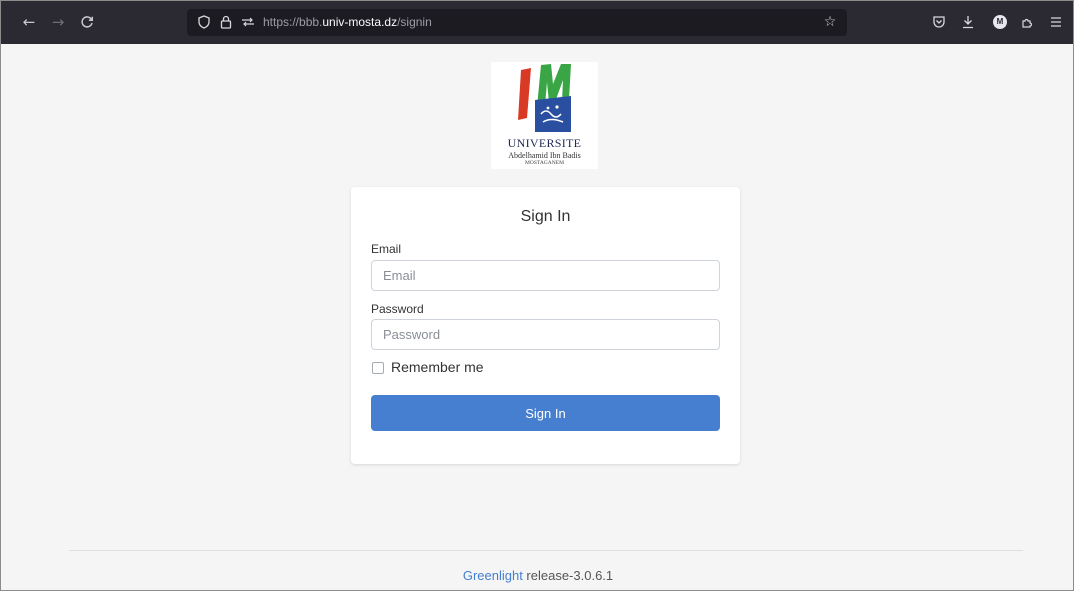 The image size is (1074, 591). I want to click on footer: Greenlight release-3.0.6.1, so click(537, 575).